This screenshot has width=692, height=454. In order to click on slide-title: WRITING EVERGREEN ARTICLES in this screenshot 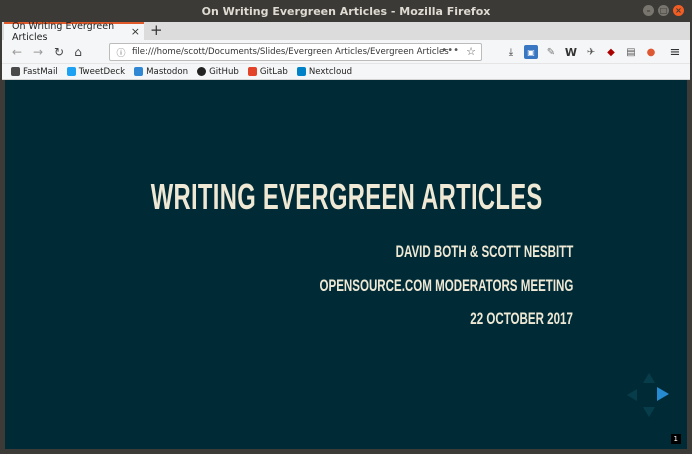, I will do `click(346, 196)`.